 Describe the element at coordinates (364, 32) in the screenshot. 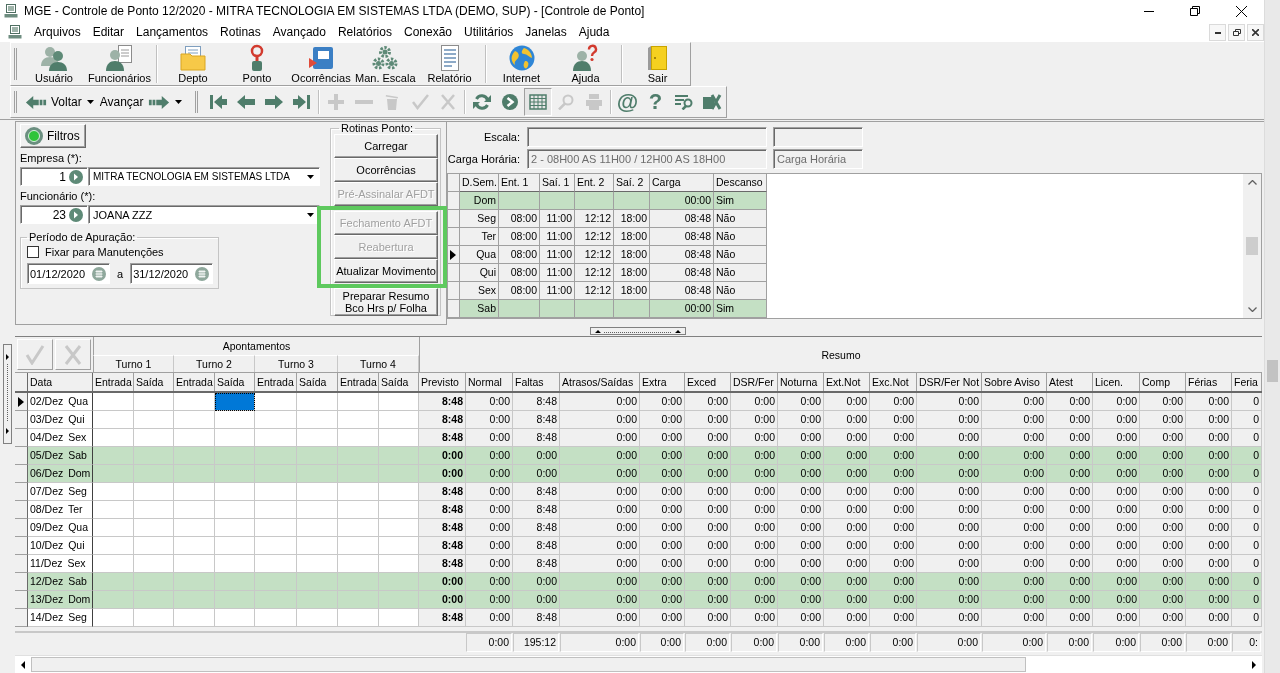

I see `menu-item: Relatórios` at that location.